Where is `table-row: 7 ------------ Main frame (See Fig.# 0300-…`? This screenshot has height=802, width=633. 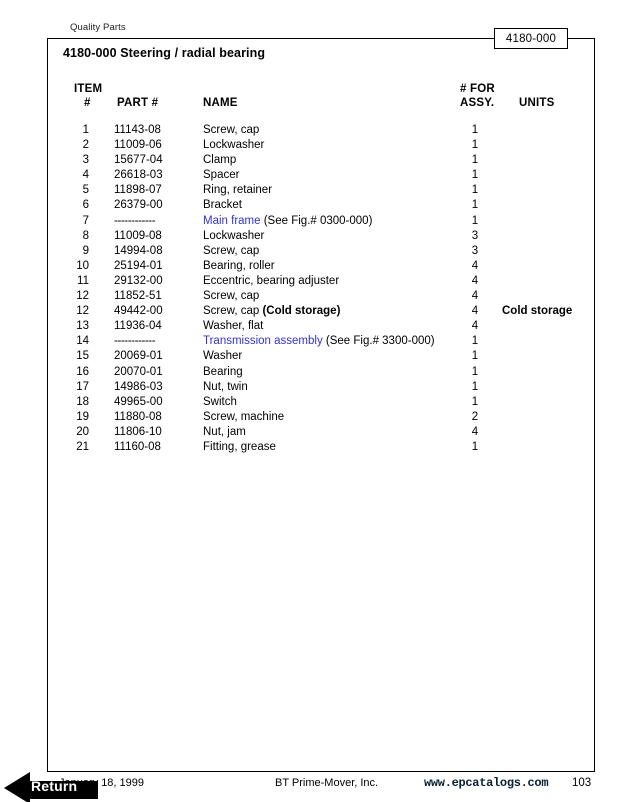
table-row: 7 ------------ Main frame (See Fig.# 0300-… is located at coordinates (316, 222).